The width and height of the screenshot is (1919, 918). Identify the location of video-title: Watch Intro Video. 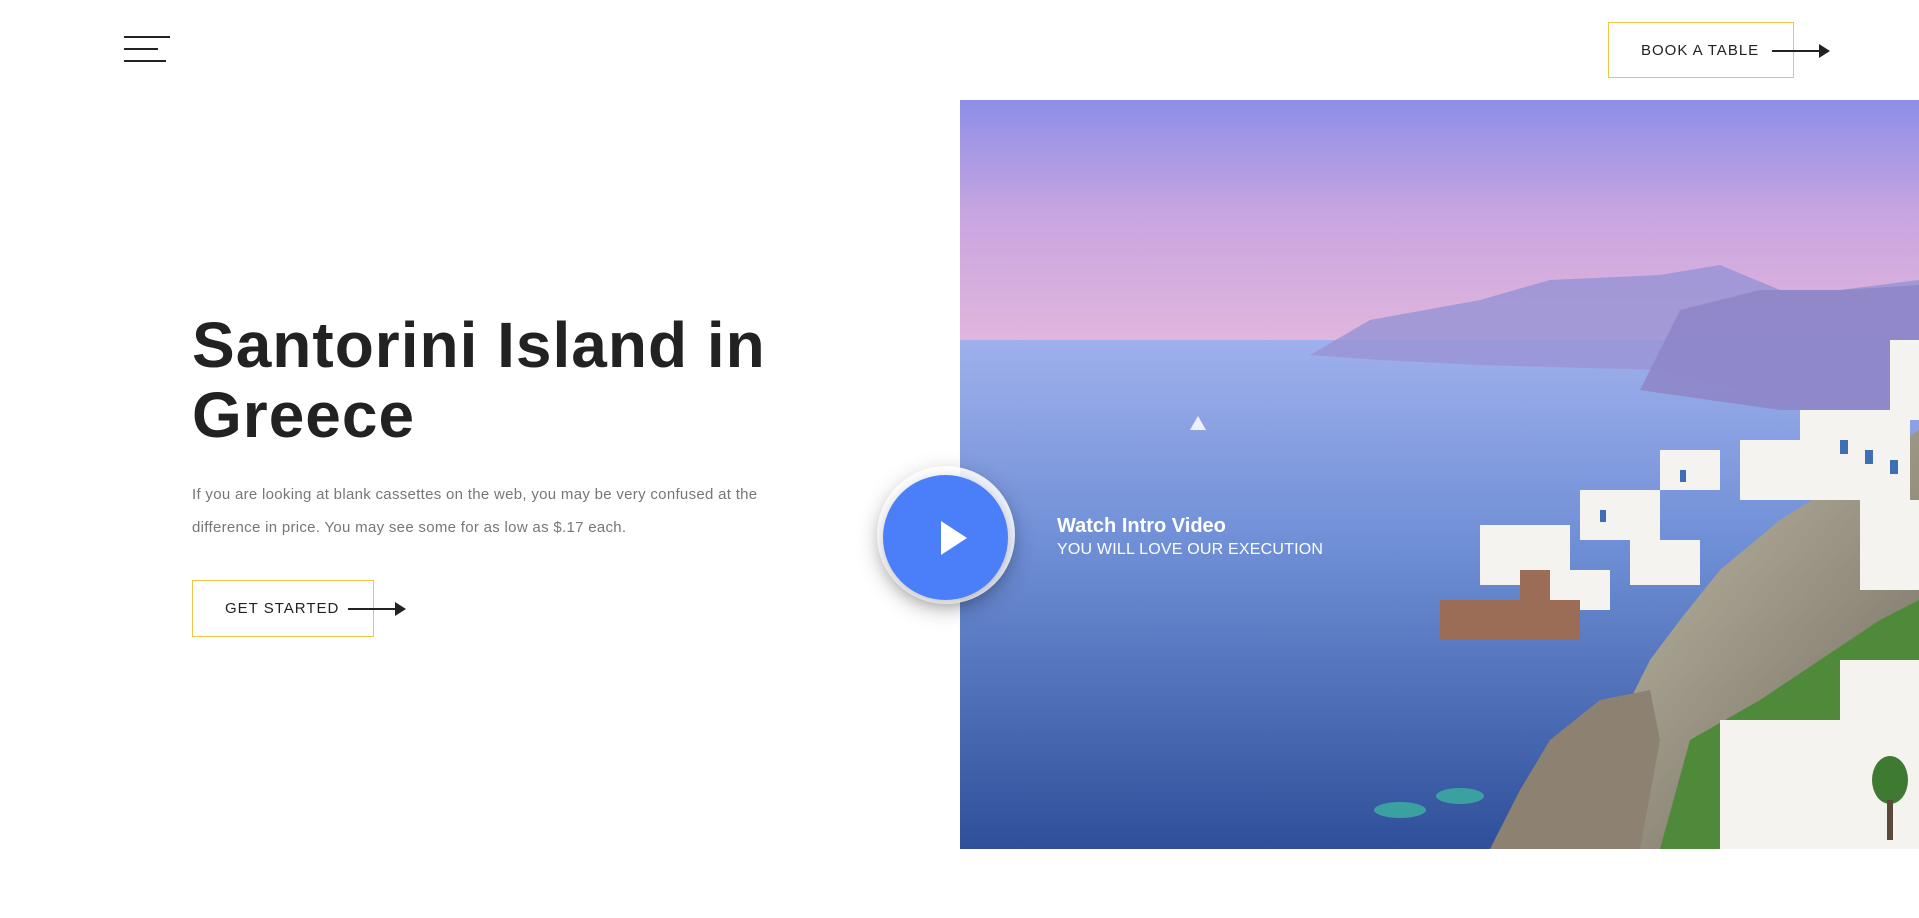
(1141, 526).